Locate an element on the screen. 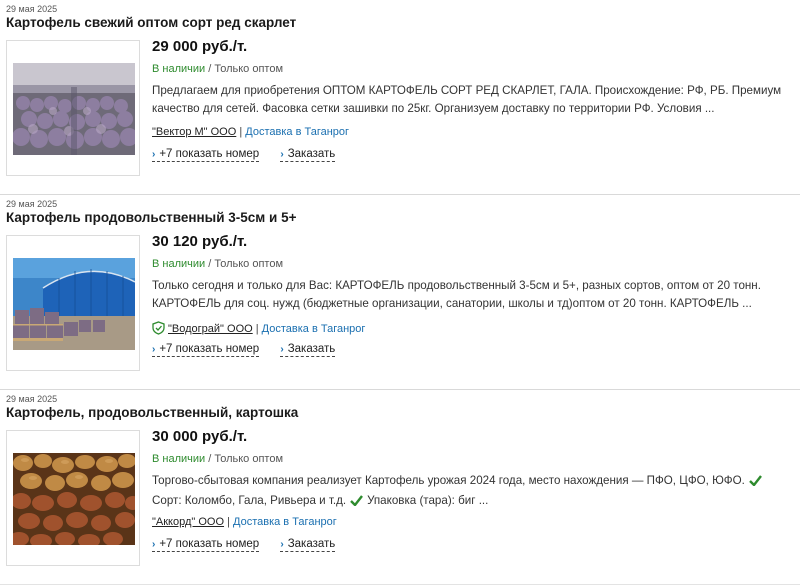 The image size is (800, 586). listing-title: Картофель свежий оптом сорт ред скарлет is located at coordinates (151, 22).